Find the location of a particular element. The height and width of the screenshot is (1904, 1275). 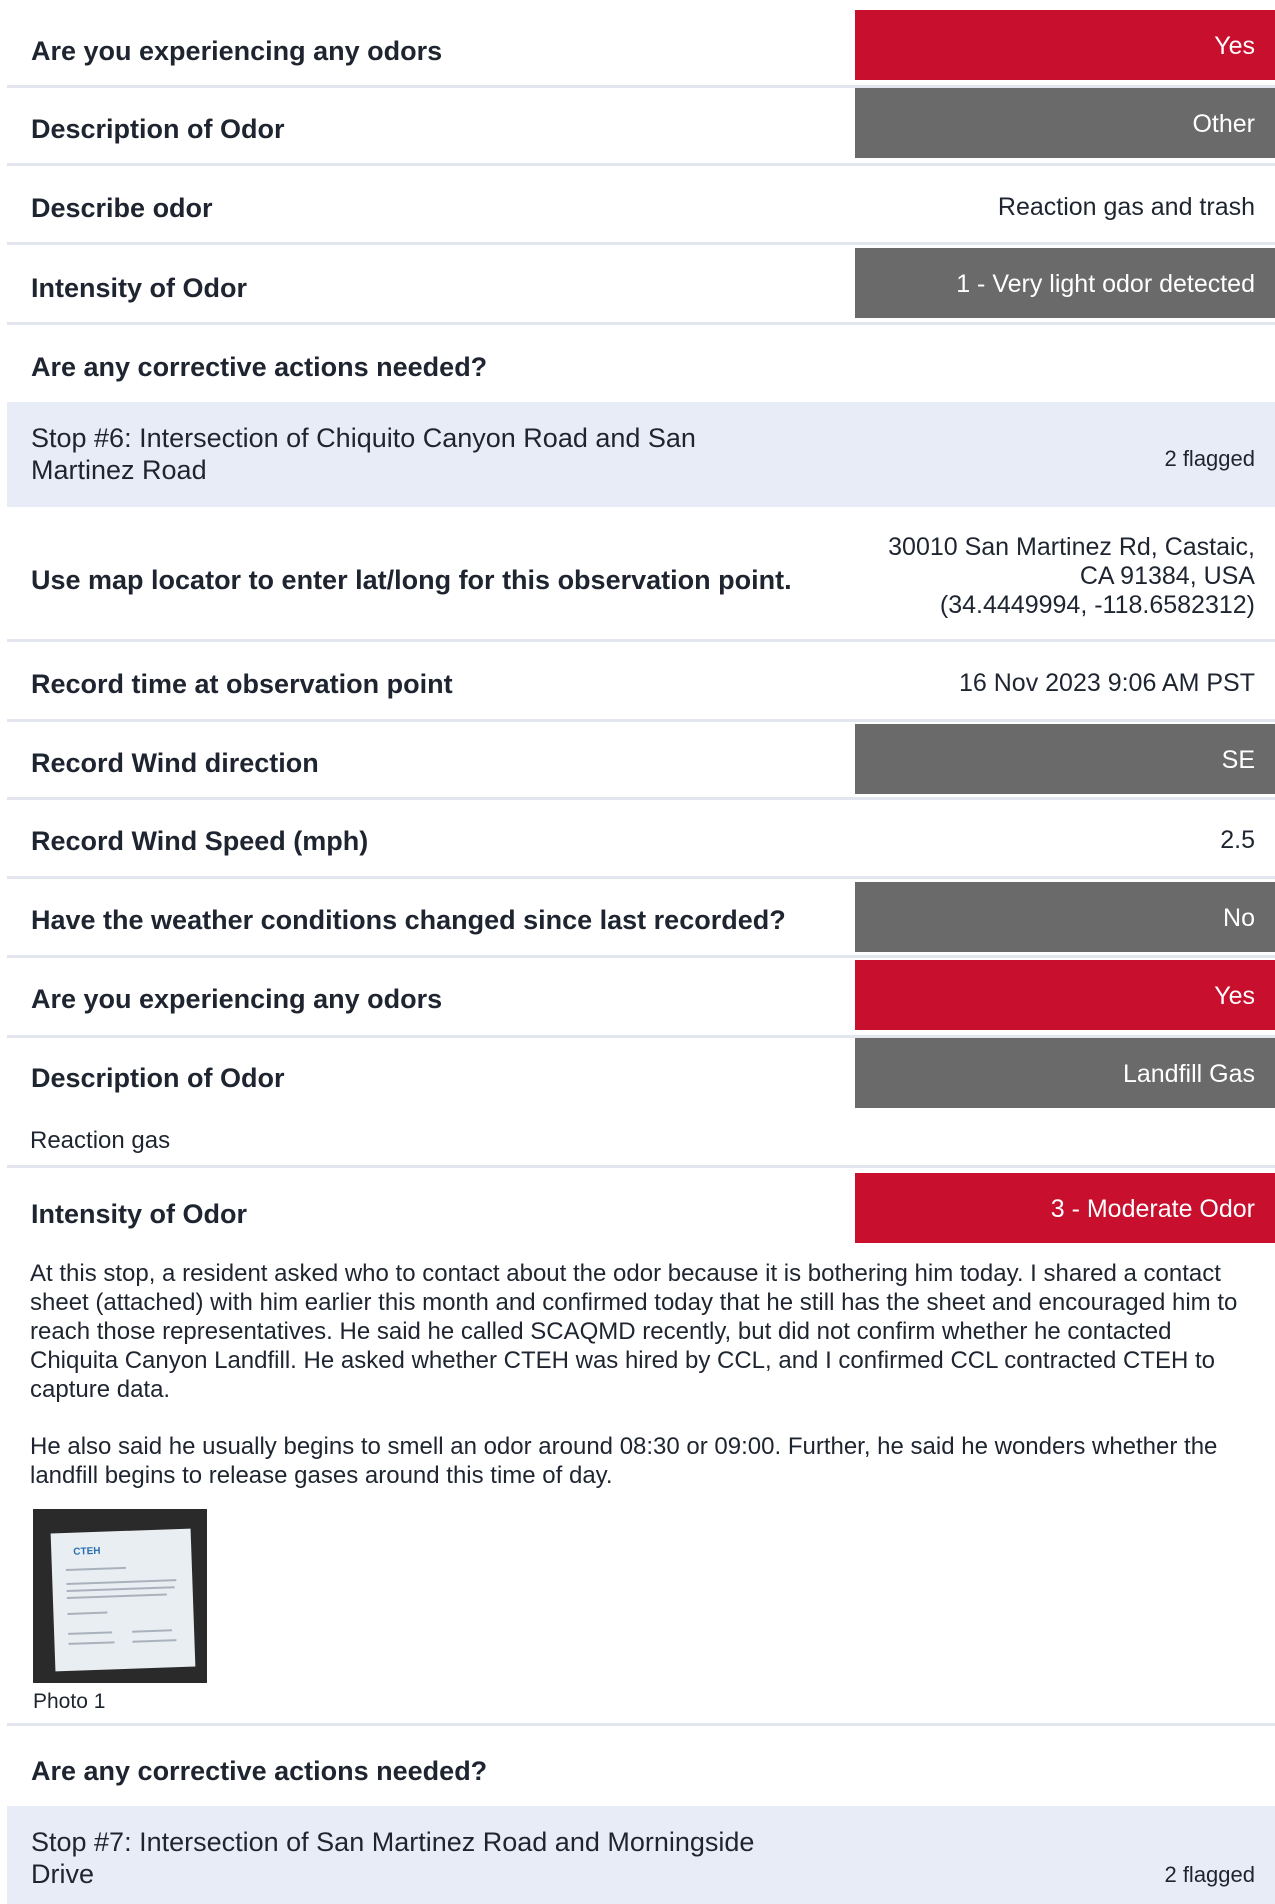

answer-badge: No is located at coordinates (1065, 917).